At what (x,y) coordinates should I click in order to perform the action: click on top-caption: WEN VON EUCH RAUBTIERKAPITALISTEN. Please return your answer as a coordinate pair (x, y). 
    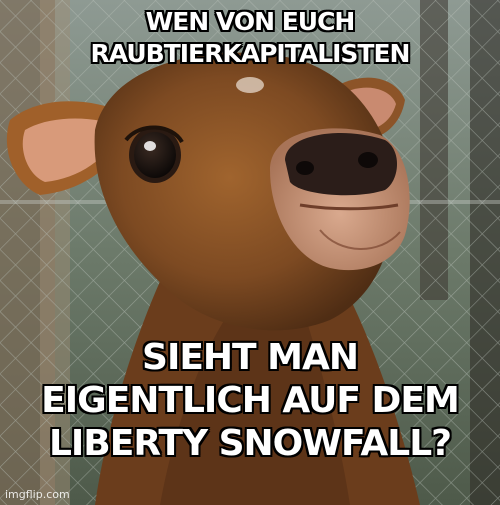
    Looking at the image, I should click on (250, 38).